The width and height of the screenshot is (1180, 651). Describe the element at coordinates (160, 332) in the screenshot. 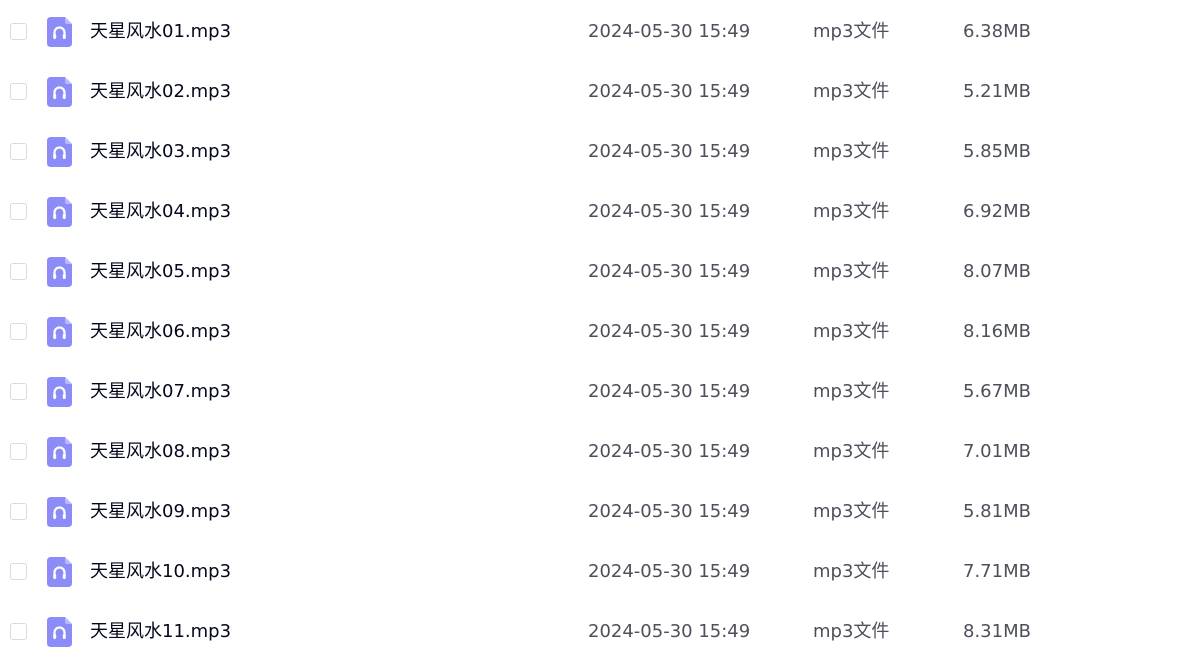

I see `file-name: 天星风水06.mp3` at that location.